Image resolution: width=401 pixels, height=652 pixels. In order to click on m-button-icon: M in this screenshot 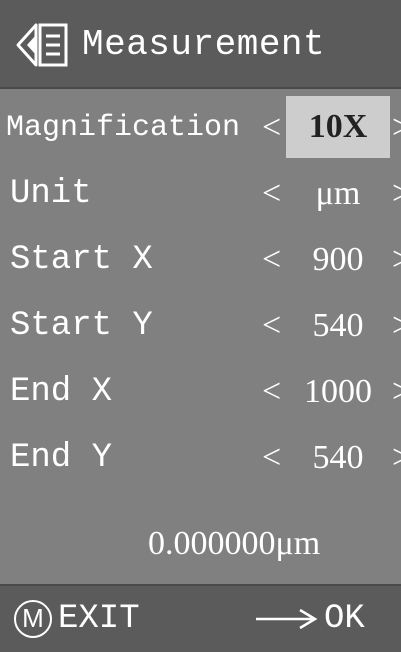, I will do `click(33, 619)`.